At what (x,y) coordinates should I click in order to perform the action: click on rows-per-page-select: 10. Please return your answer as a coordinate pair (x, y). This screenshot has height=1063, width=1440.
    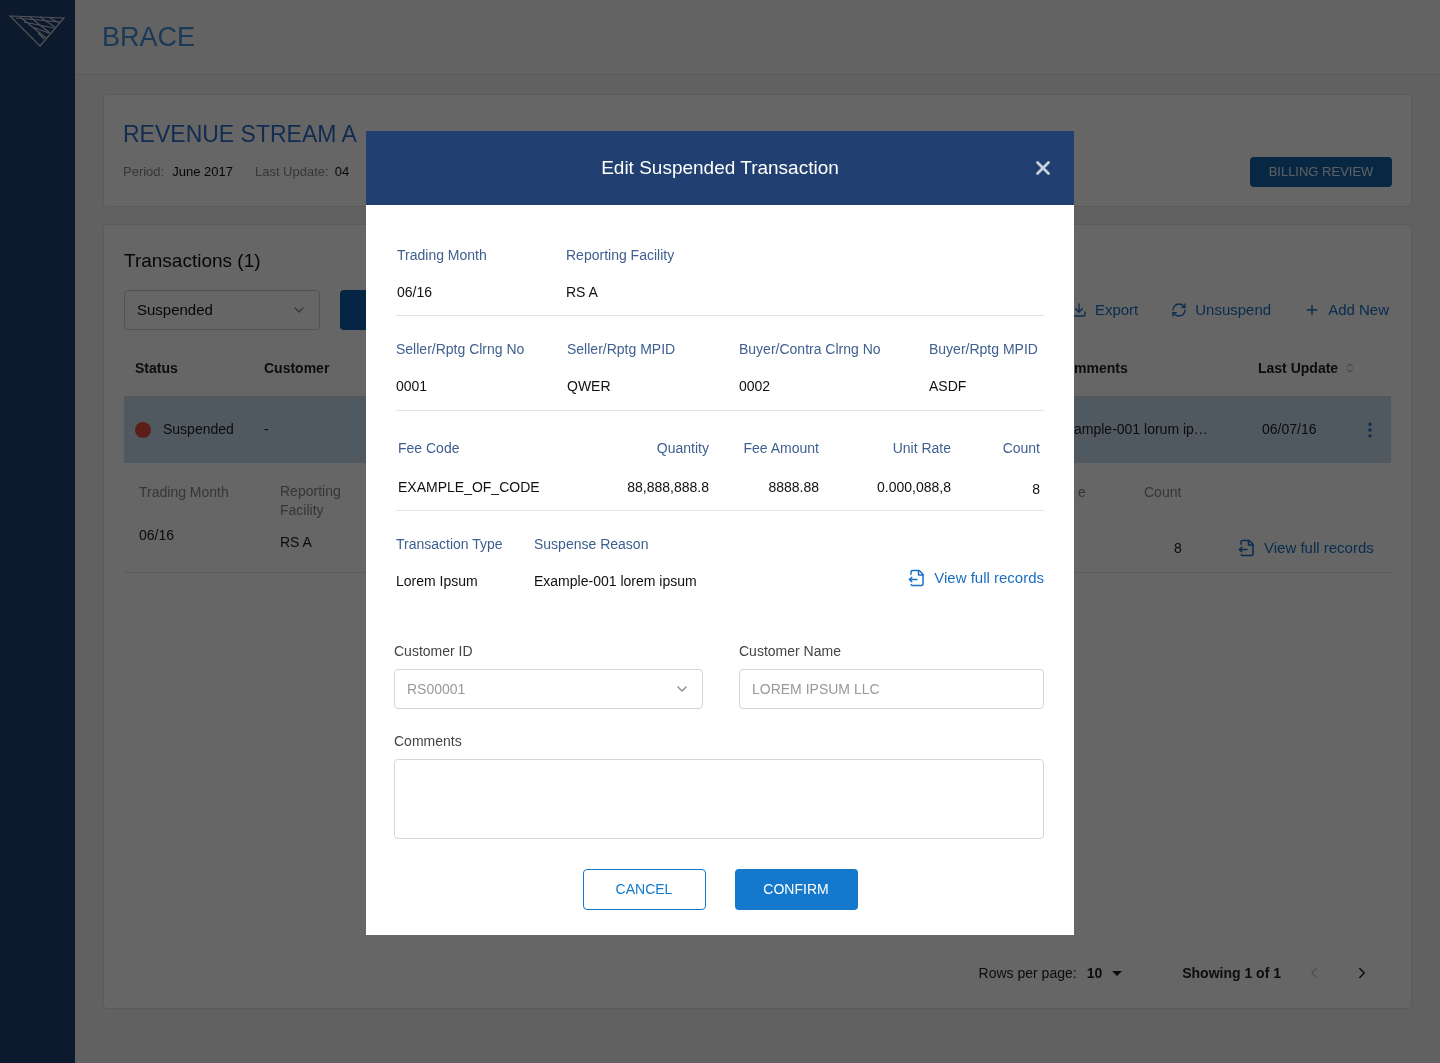
    Looking at the image, I should click on (1104, 973).